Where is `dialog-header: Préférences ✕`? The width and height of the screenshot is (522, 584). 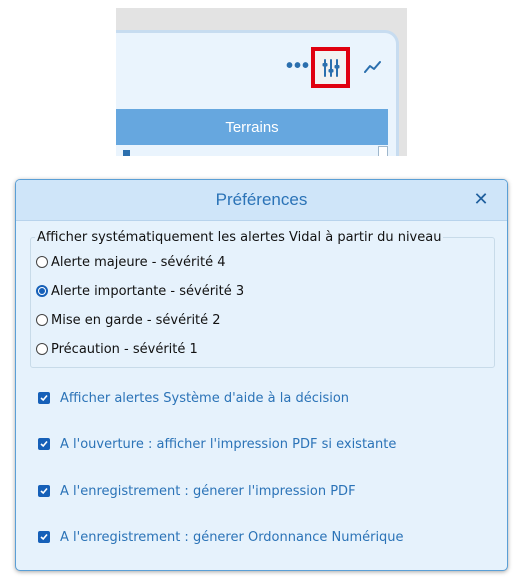 dialog-header: Préférences ✕ is located at coordinates (261, 200).